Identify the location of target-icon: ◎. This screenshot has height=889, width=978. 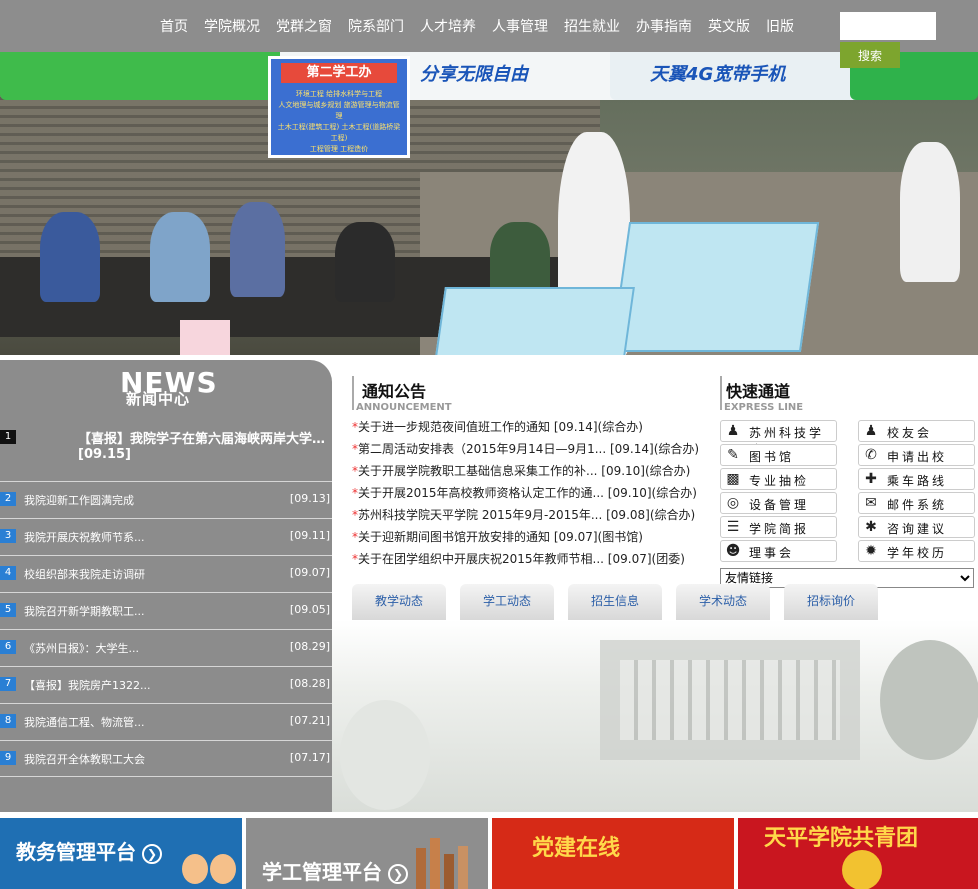
(733, 503).